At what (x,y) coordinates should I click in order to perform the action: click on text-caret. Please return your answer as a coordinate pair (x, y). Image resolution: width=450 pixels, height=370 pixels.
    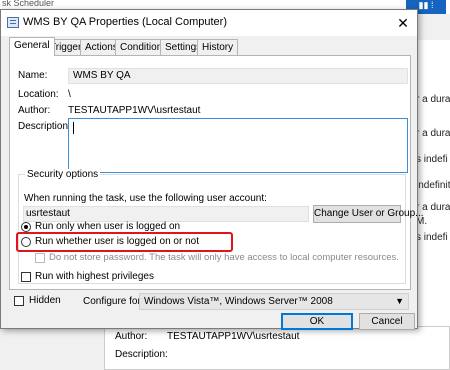
    Looking at the image, I should click on (73, 128).